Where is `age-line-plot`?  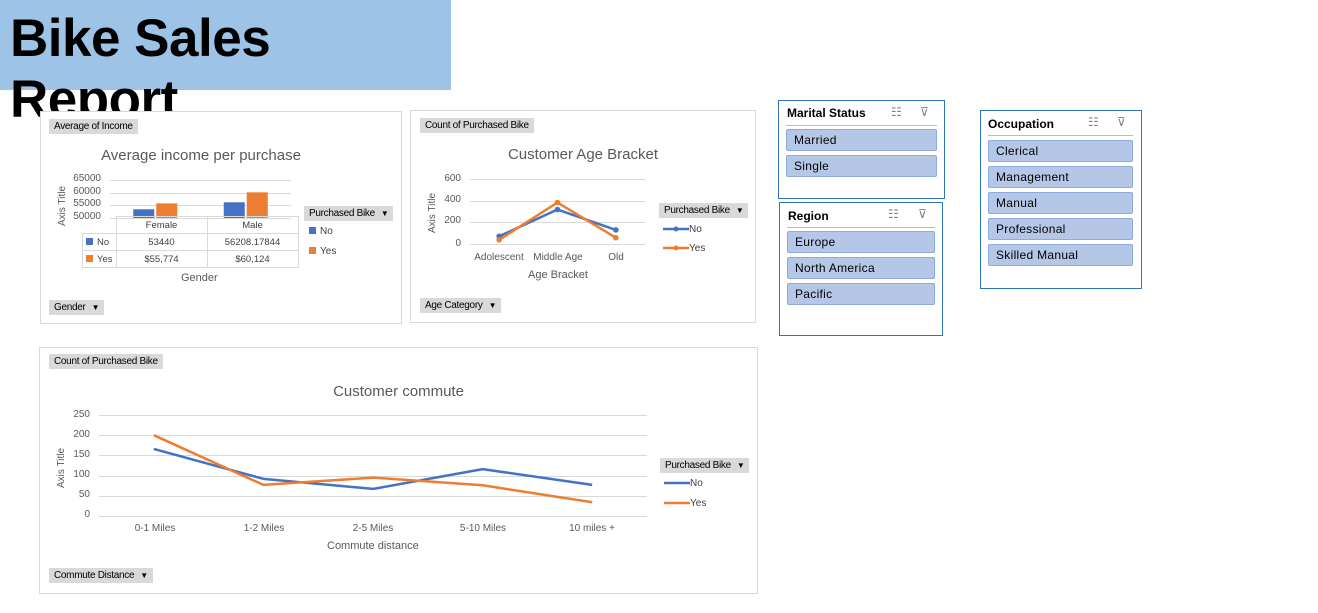
age-line-plot is located at coordinates (557, 212).